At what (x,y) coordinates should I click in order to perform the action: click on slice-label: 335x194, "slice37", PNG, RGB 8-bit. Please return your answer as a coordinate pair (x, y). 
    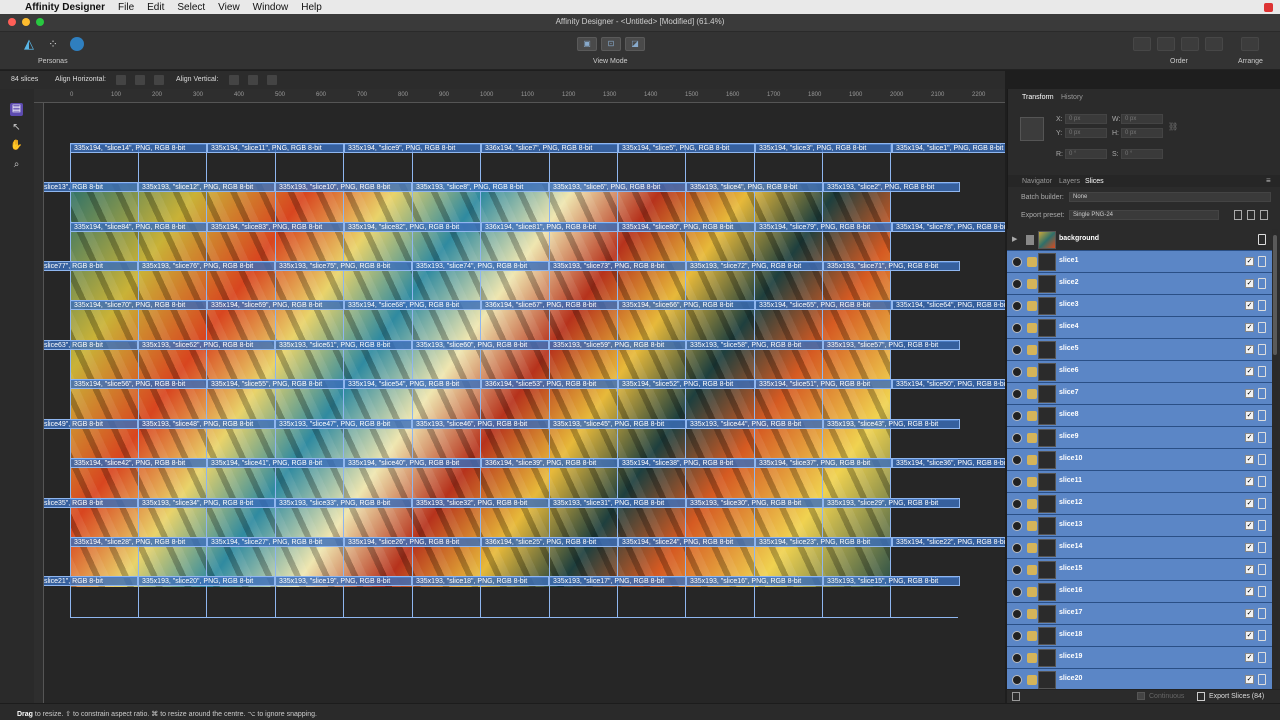
    Looking at the image, I should click on (823, 463).